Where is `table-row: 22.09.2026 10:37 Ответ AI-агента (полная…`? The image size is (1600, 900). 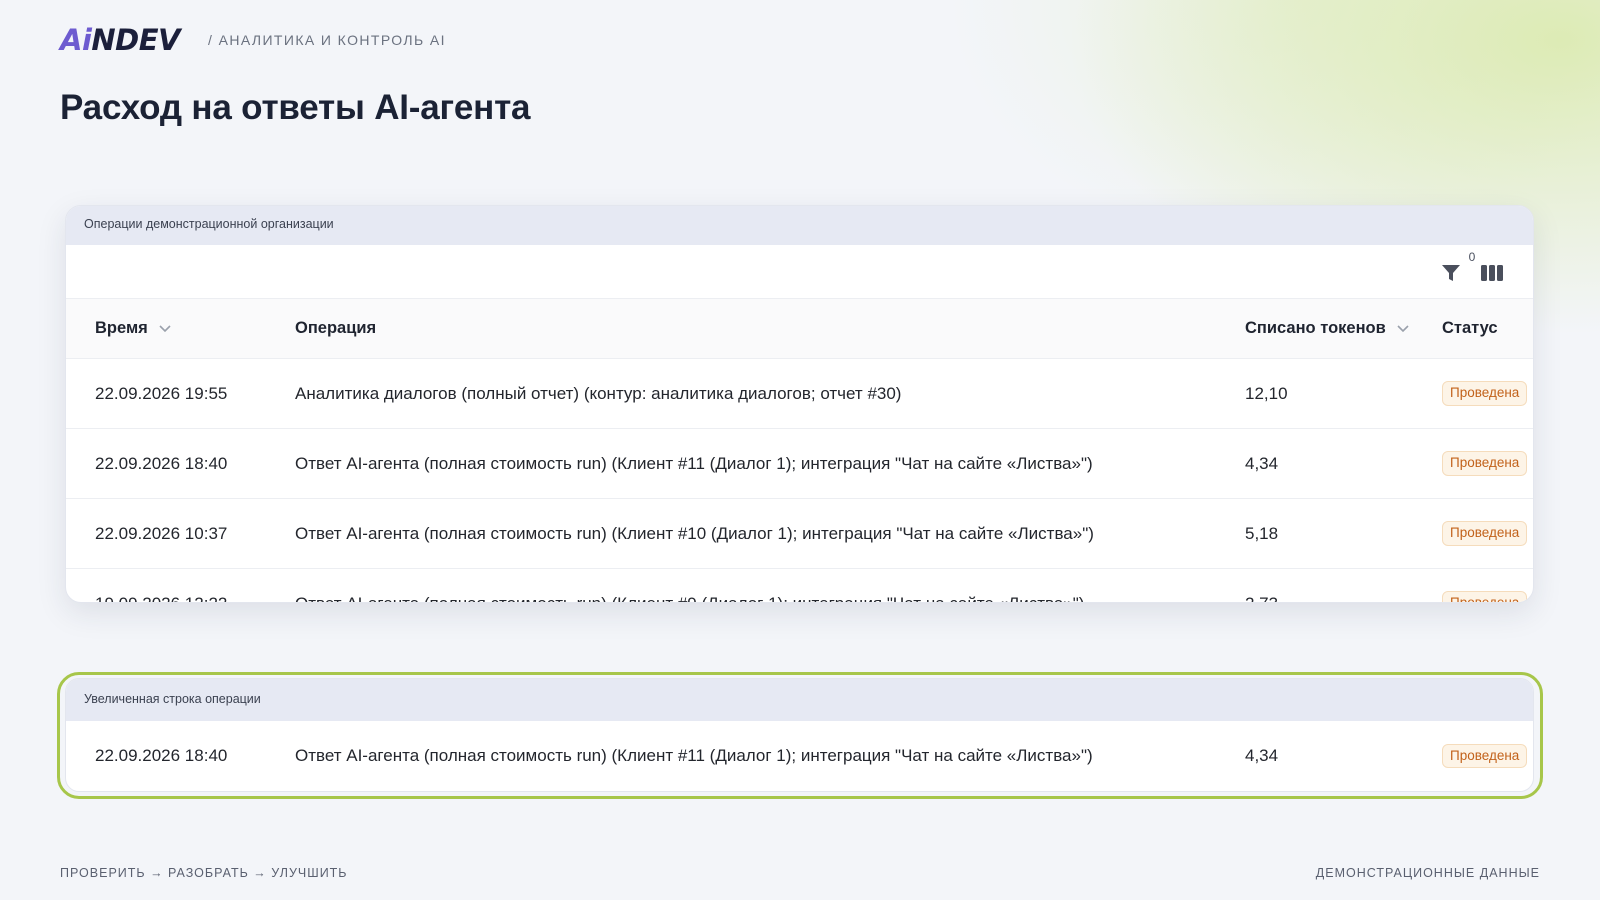 table-row: 22.09.2026 10:37 Ответ AI-агента (полная… is located at coordinates (799, 534).